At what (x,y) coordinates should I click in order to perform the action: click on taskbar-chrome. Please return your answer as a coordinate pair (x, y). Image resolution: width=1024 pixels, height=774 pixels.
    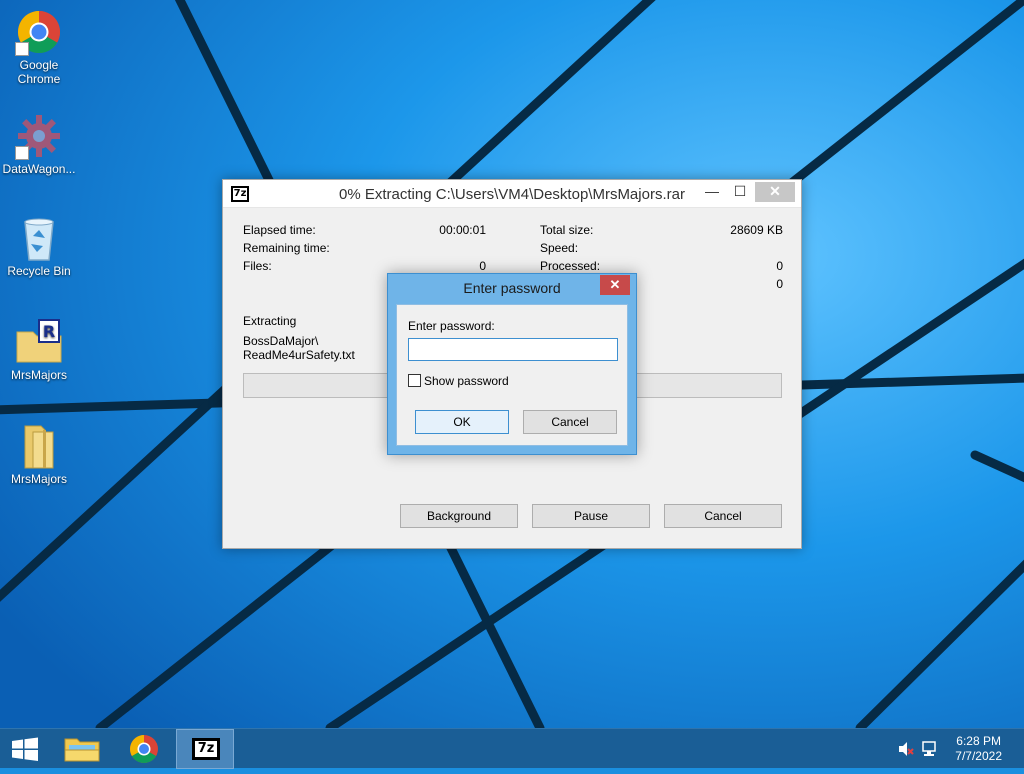
    Looking at the image, I should click on (144, 749).